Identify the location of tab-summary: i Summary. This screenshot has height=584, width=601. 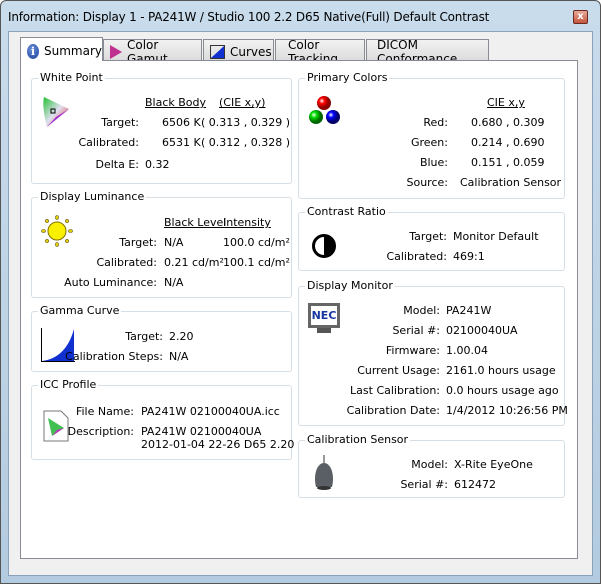
(61, 49).